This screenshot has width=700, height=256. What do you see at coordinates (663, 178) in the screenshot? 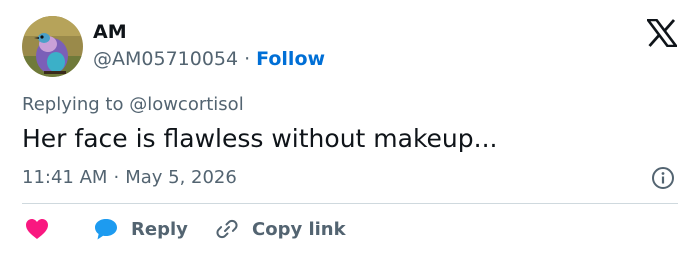
I see `info-icon` at bounding box center [663, 178].